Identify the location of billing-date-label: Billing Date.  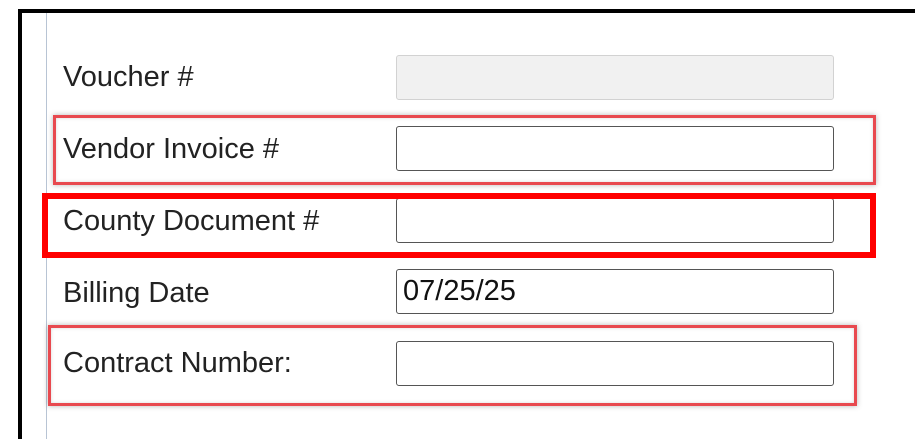
(136, 293).